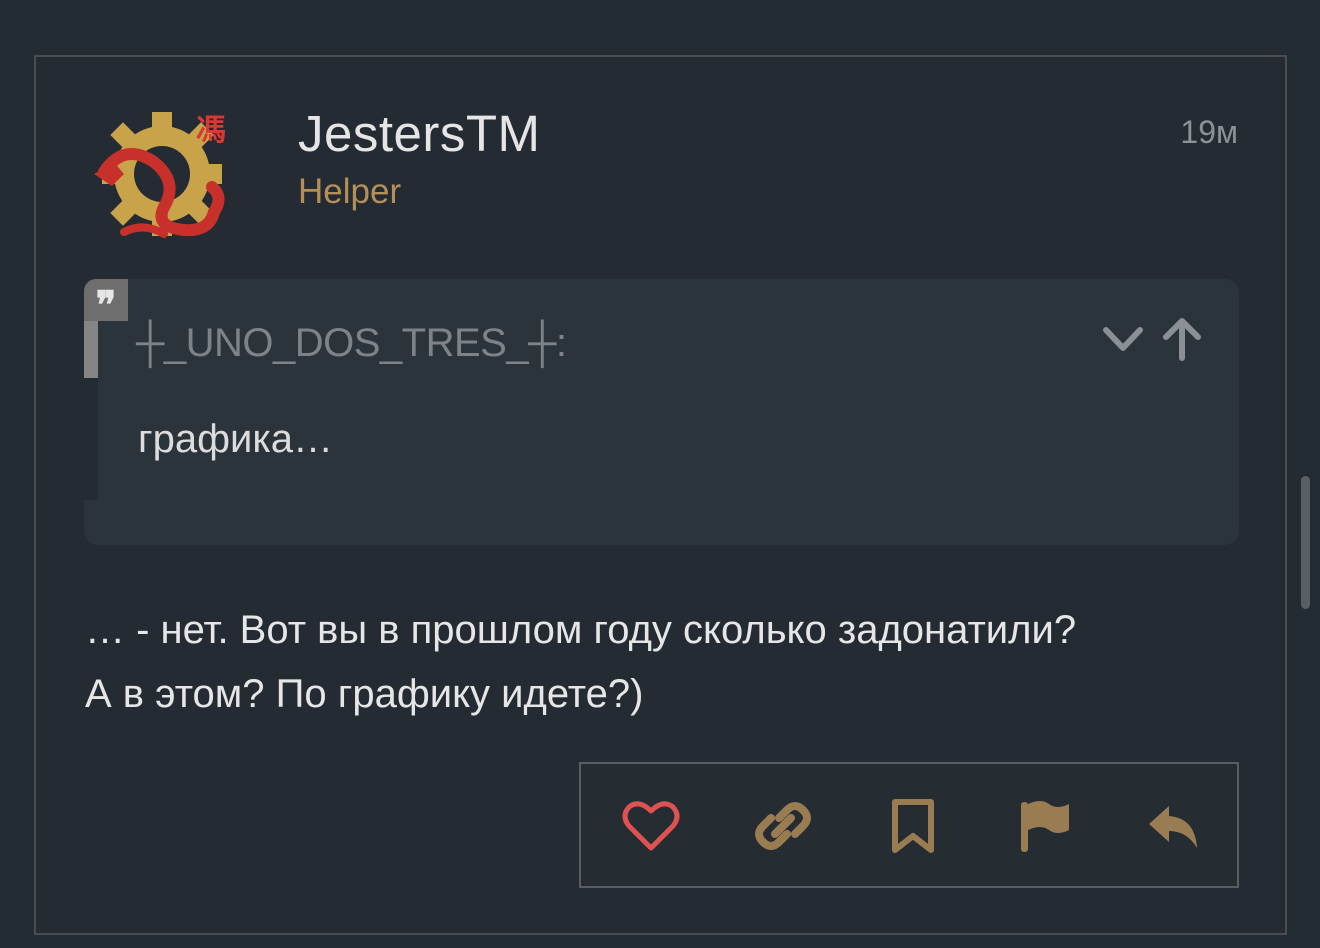  I want to click on reply-icon, so click(1173, 827).